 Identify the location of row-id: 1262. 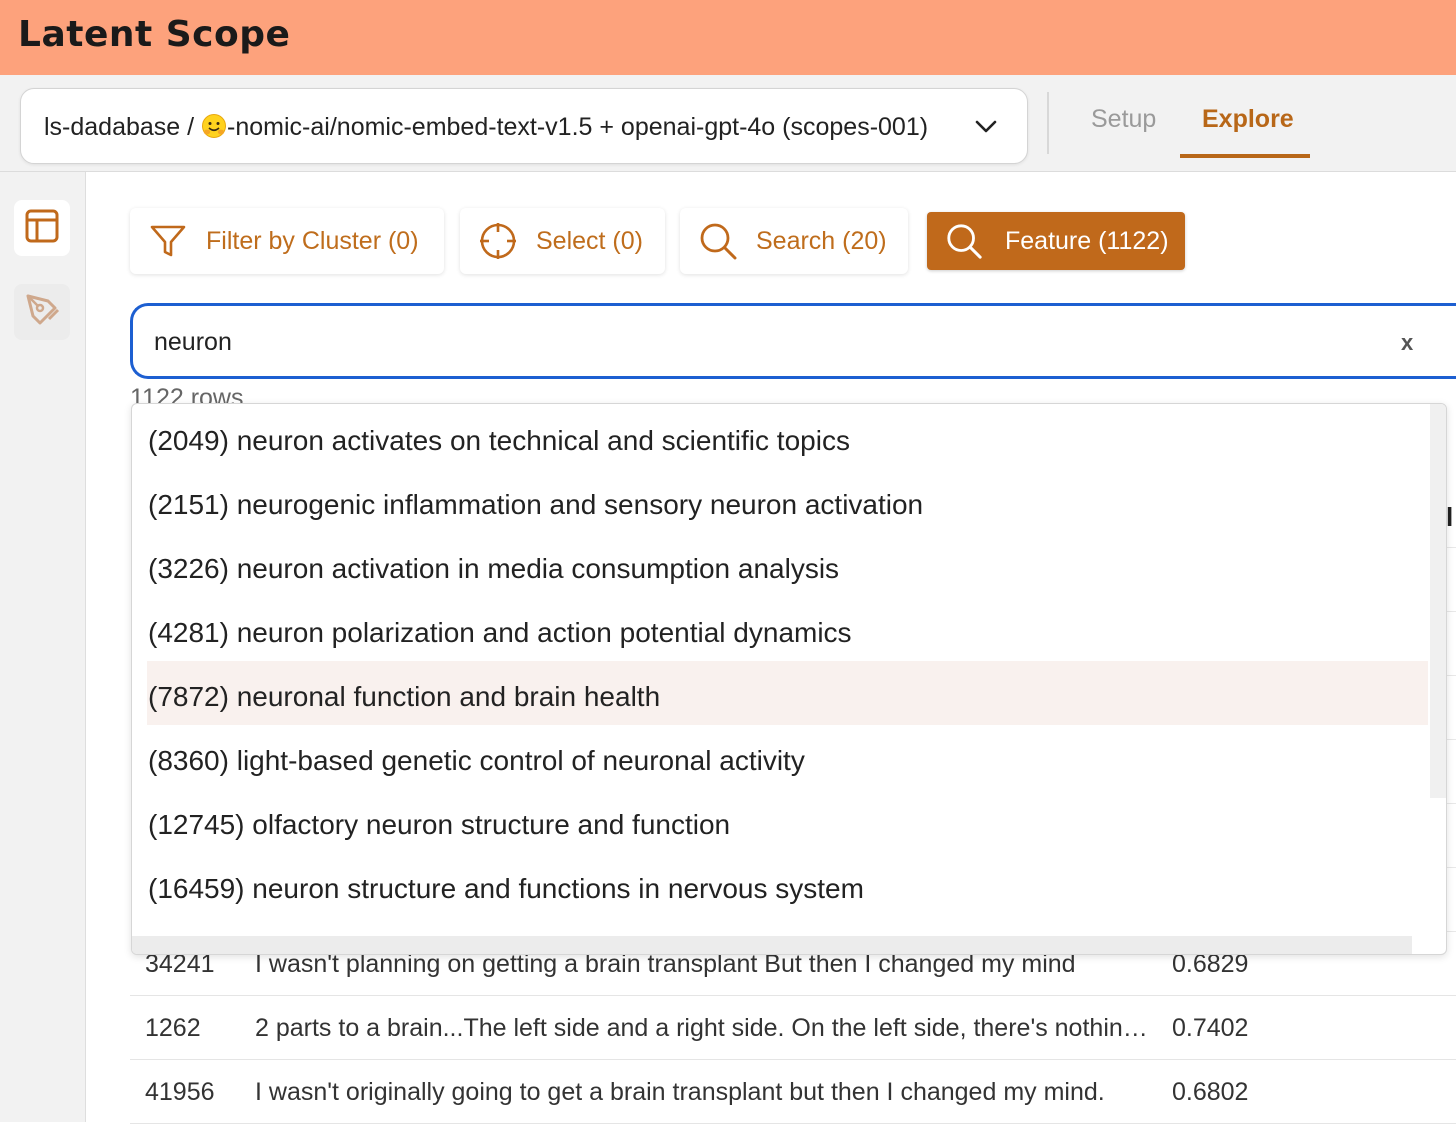
(173, 1028).